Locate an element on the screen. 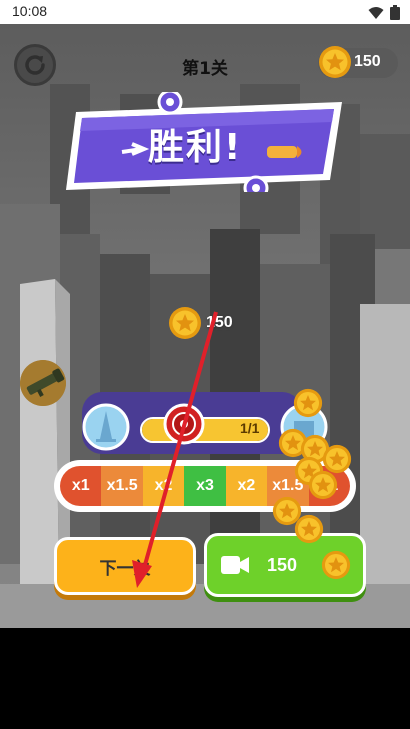  multiplier-segment: x1 is located at coordinates (81, 486).